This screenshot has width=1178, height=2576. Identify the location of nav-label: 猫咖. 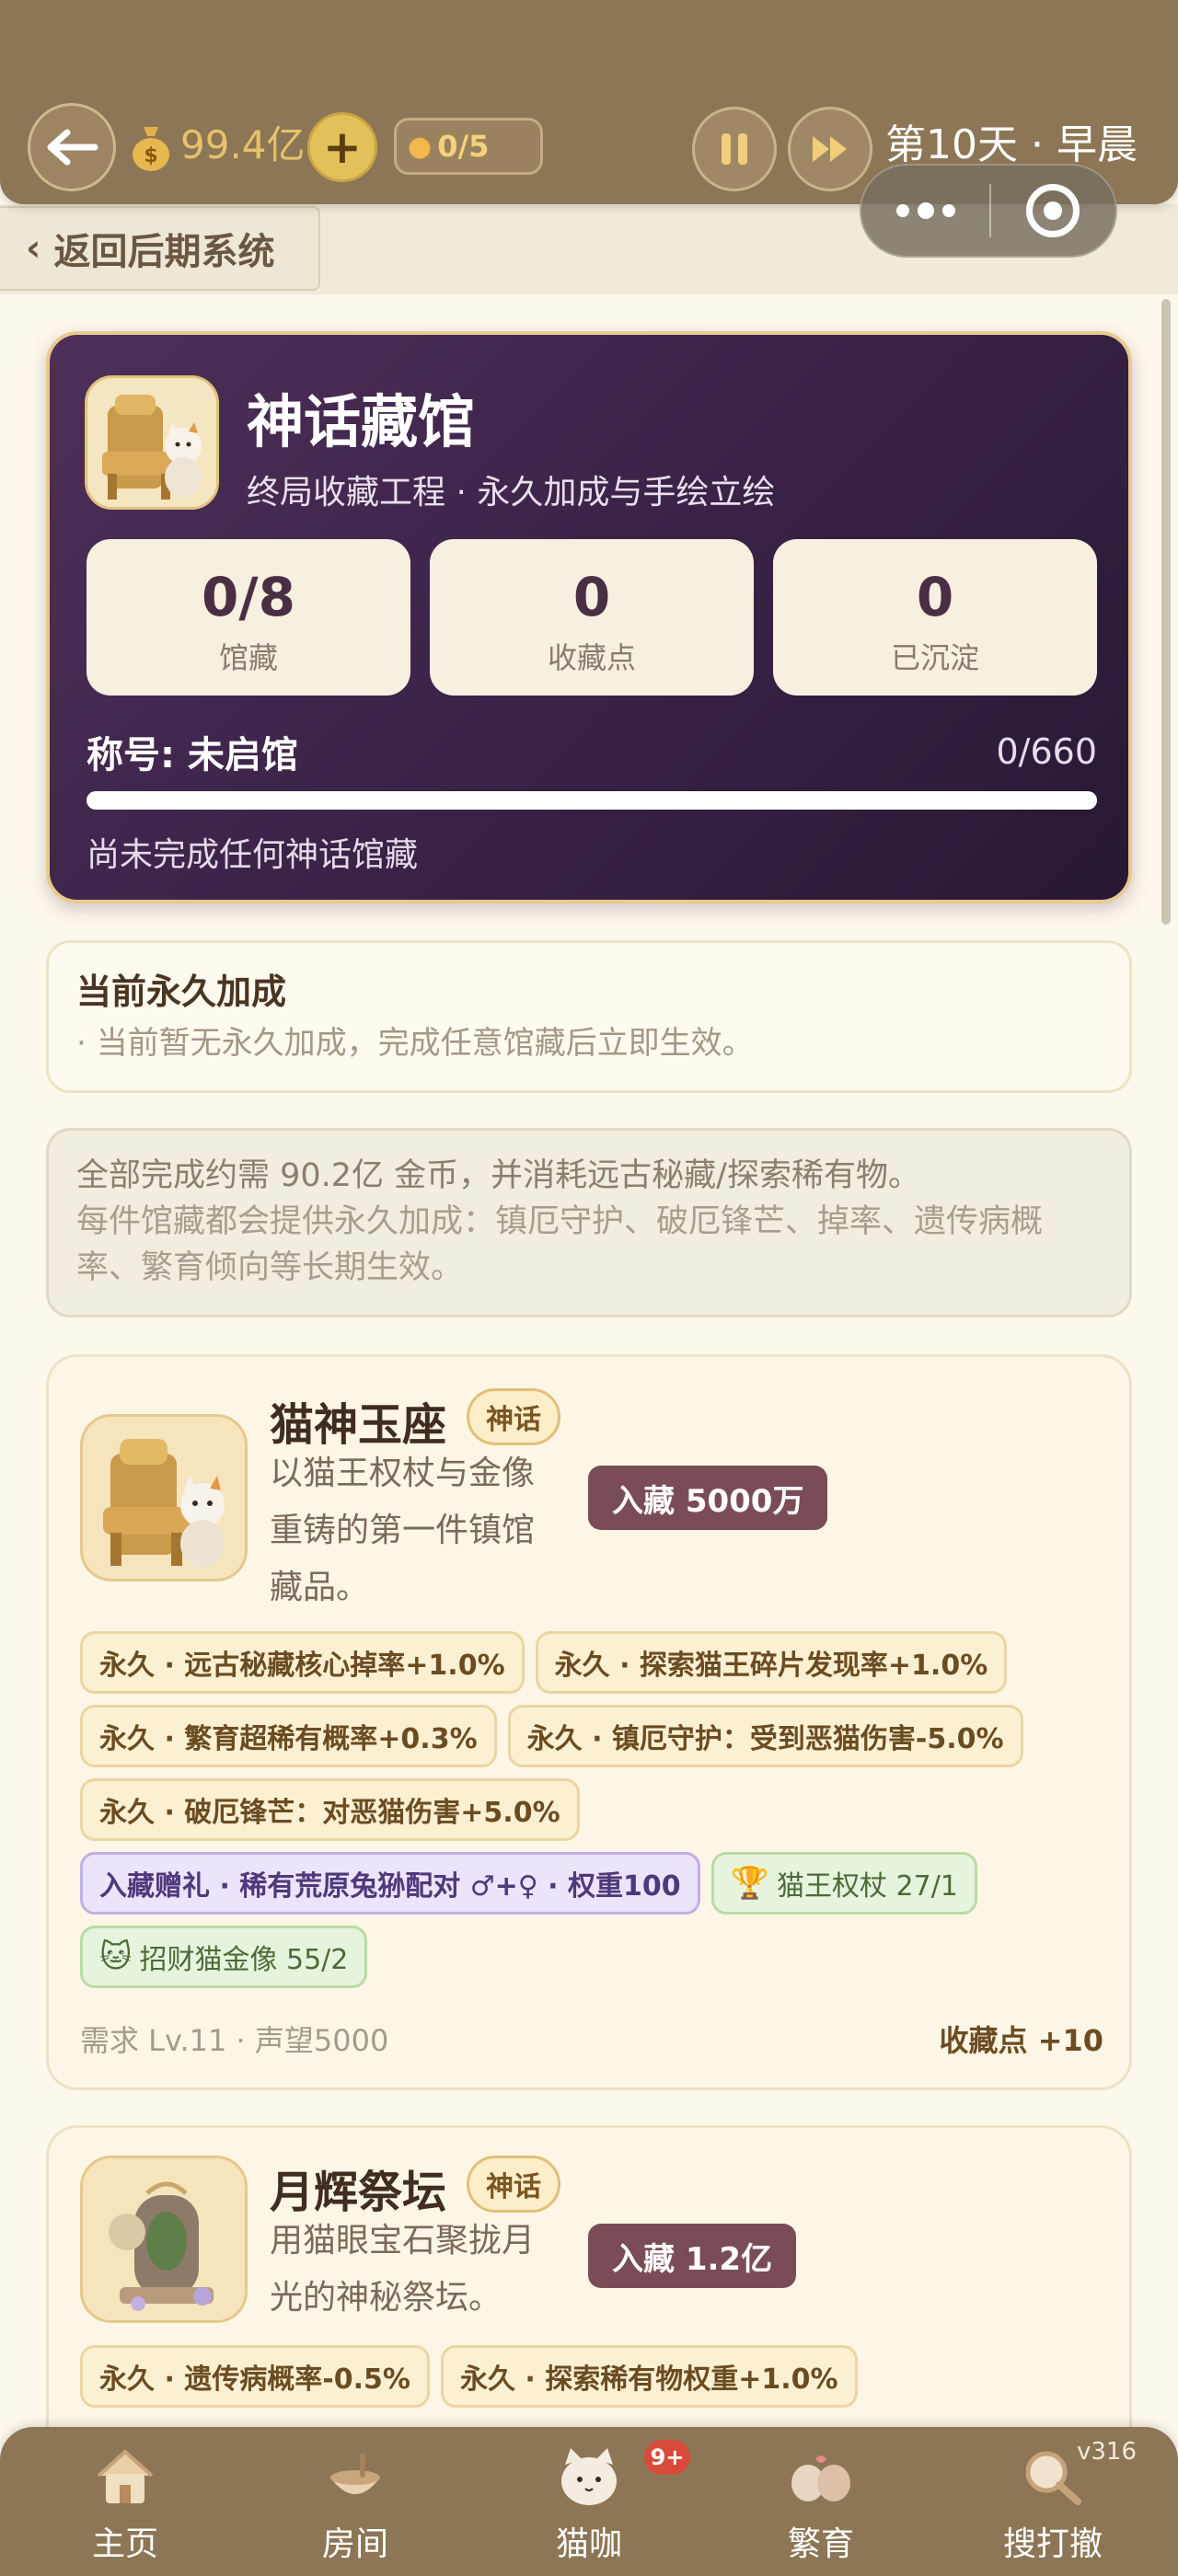
(588, 2544).